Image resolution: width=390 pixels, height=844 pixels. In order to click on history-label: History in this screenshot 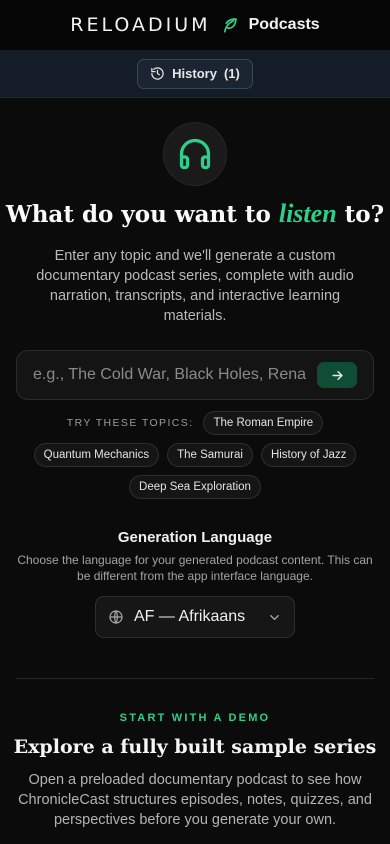, I will do `click(194, 73)`.